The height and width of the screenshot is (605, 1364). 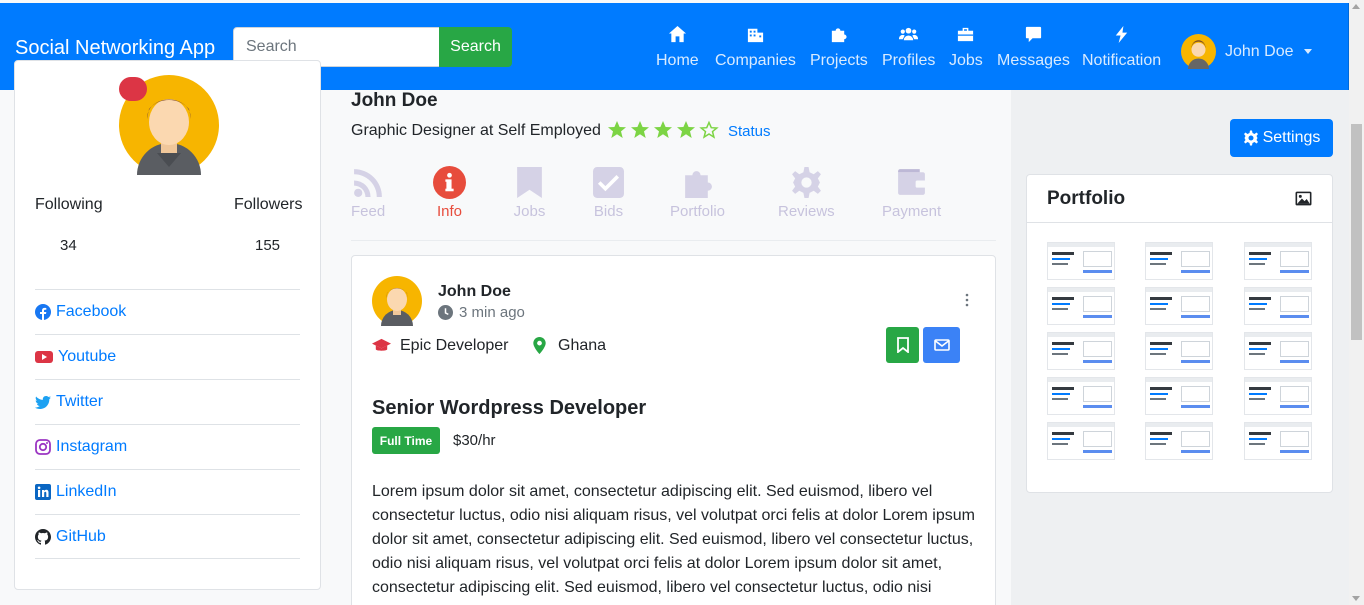 What do you see at coordinates (1033, 47) in the screenshot?
I see `nav-item-messages: Messages` at bounding box center [1033, 47].